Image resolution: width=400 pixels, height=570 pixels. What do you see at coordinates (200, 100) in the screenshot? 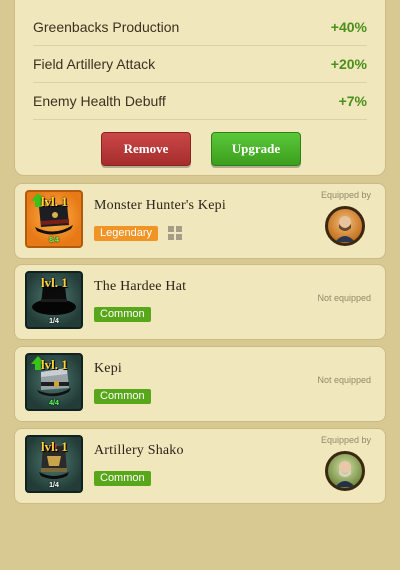
I see `stat-row-enemy-health: Enemy Health Debuff +7%` at bounding box center [200, 100].